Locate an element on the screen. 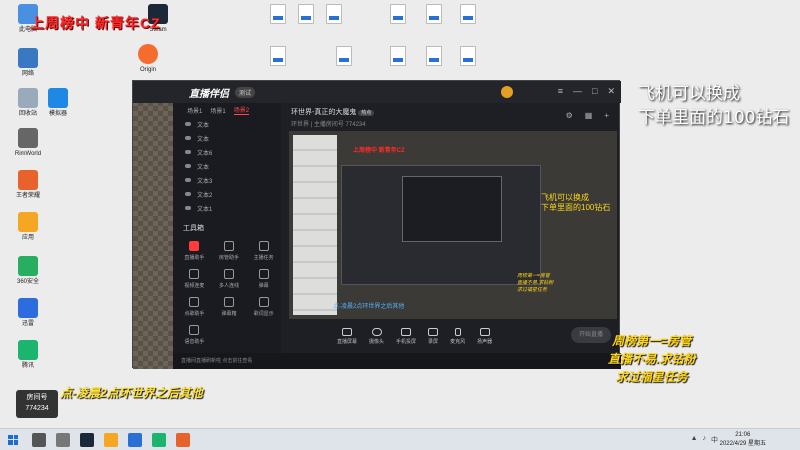 The width and height of the screenshot is (800, 450). phone-cast-button: 手机投屏 is located at coordinates (406, 336).